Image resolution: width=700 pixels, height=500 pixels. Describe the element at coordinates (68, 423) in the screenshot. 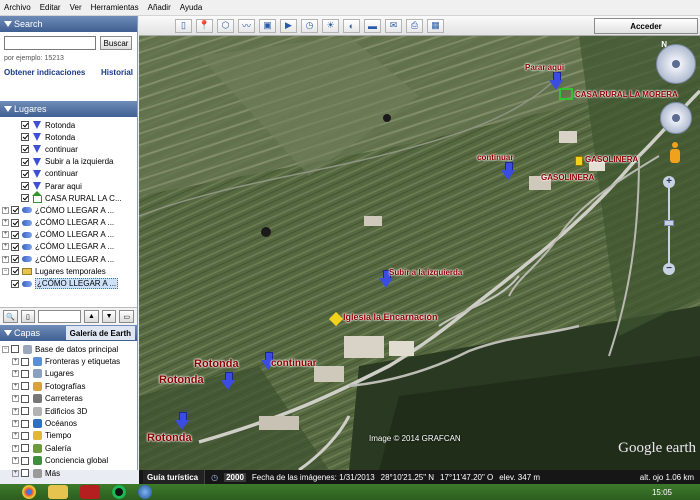

I see `layer-row: + Océanos` at that location.